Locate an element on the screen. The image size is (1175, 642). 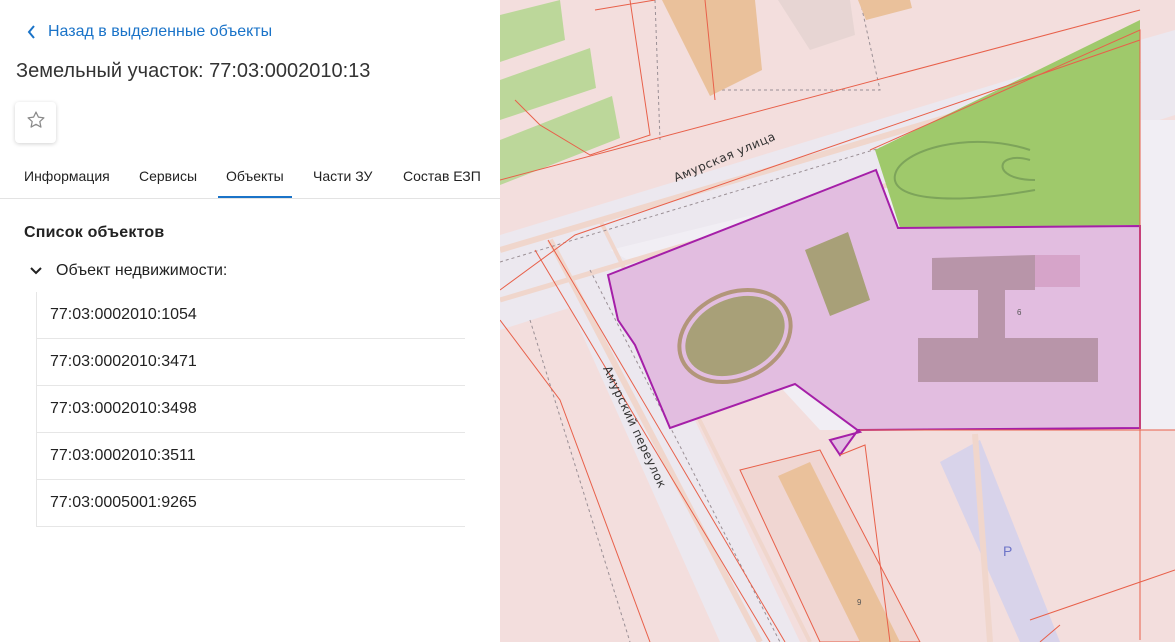
favorite-button is located at coordinates (35, 122).